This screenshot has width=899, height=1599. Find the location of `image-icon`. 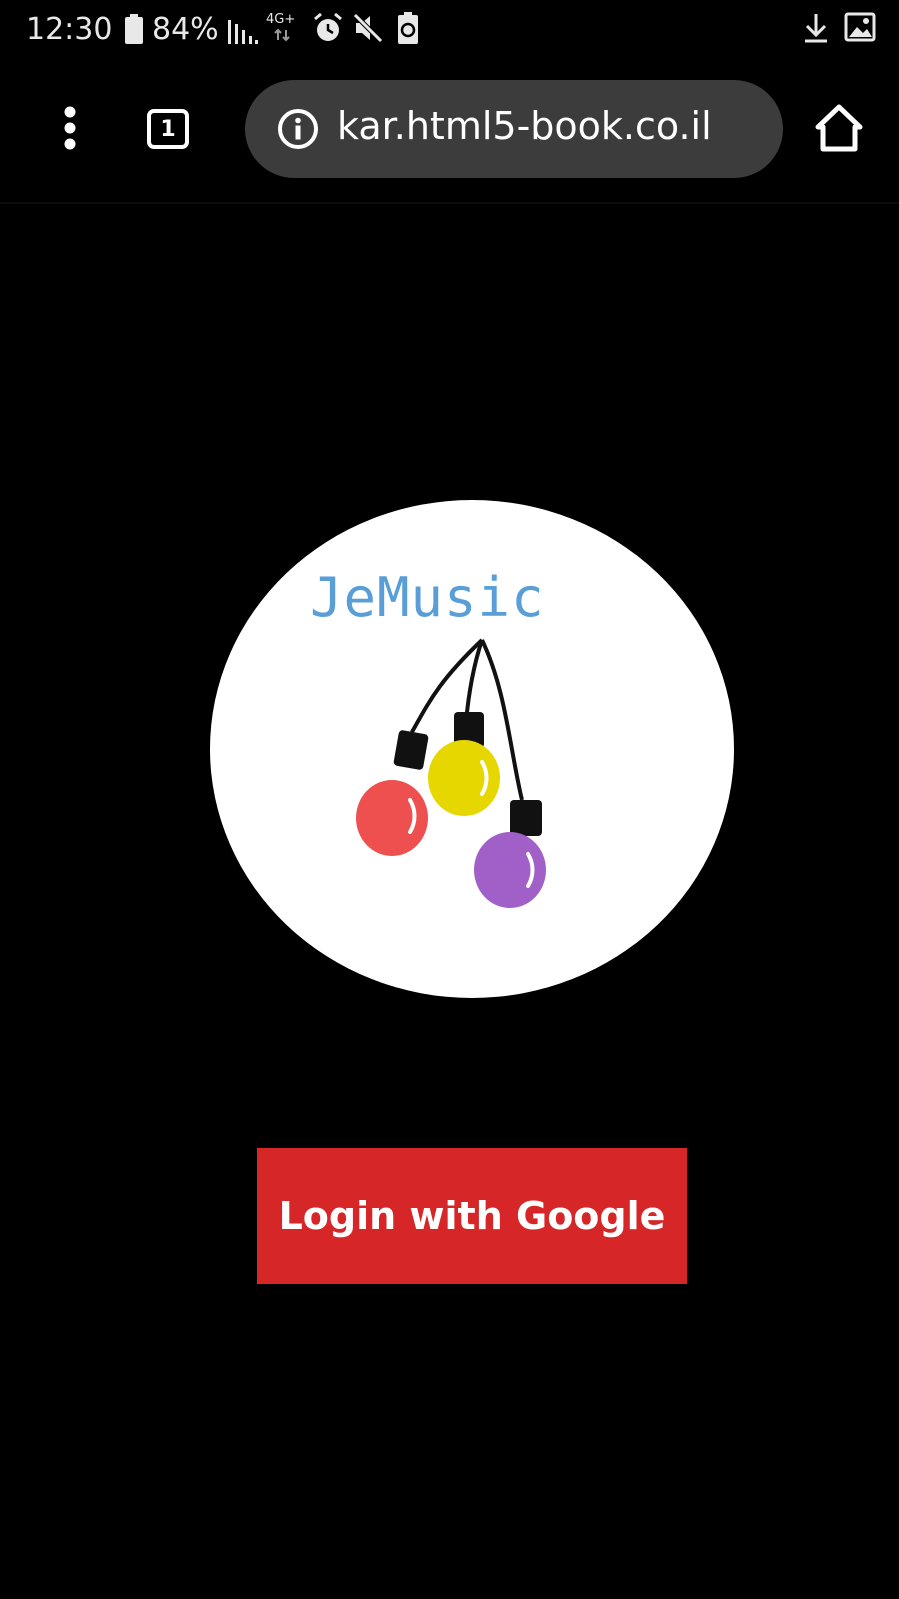

image-icon is located at coordinates (860, 27).